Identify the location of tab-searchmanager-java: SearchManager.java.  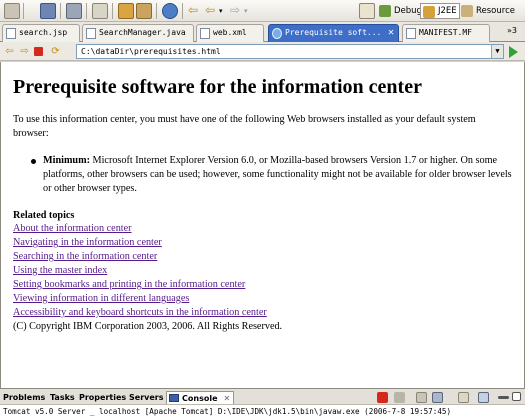
(138, 33).